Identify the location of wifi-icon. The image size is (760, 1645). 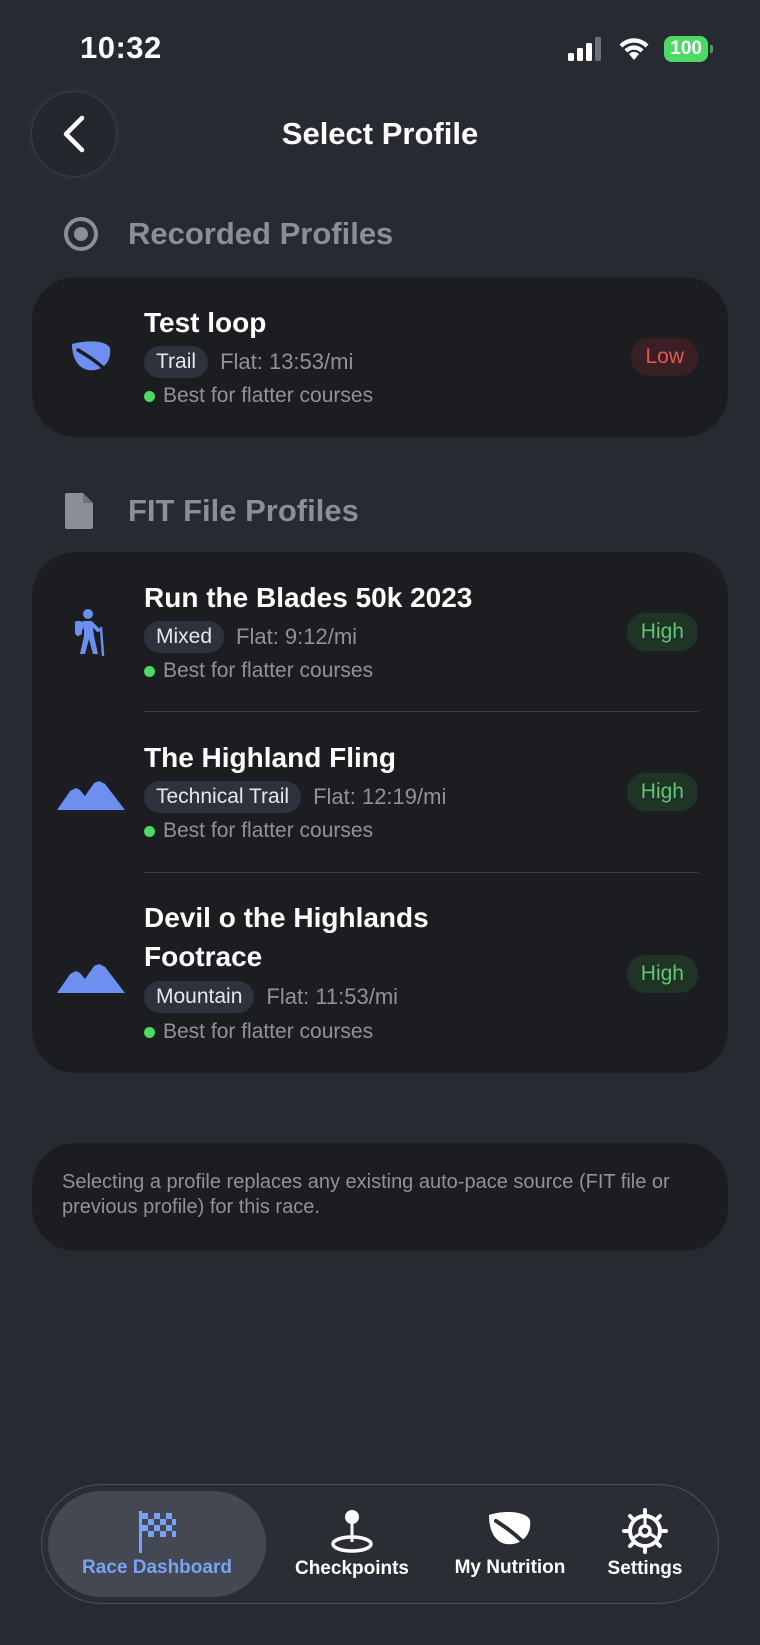
(634, 49).